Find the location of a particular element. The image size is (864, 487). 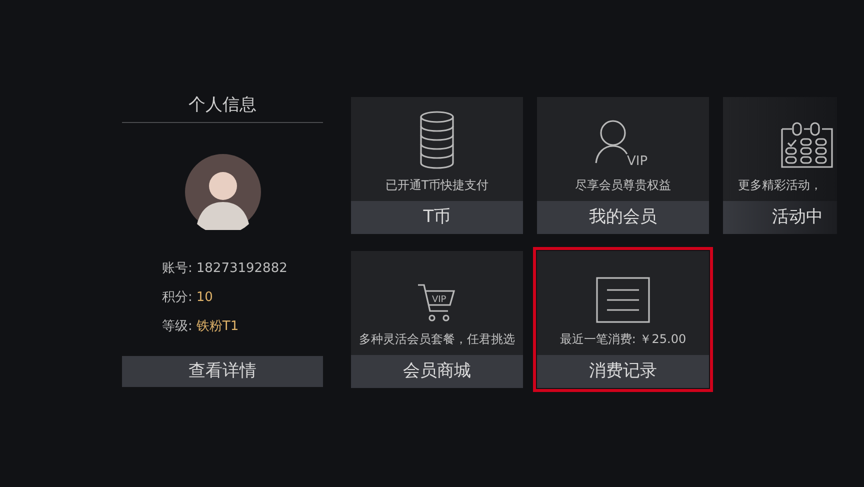

menu-tile: 已开通T币快捷支付 T币 is located at coordinates (437, 165).